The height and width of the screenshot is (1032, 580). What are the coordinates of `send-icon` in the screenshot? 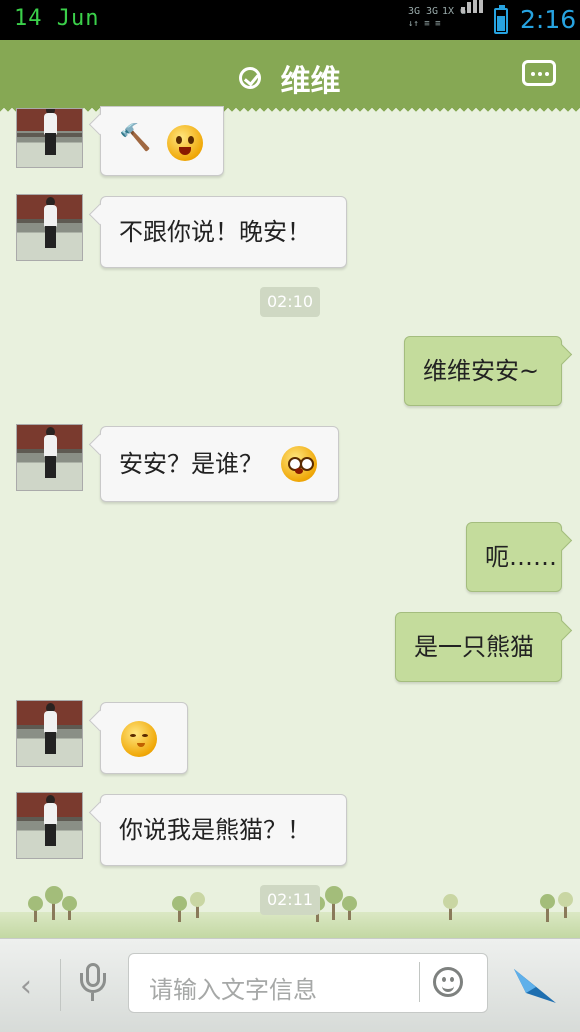 It's located at (535, 984).